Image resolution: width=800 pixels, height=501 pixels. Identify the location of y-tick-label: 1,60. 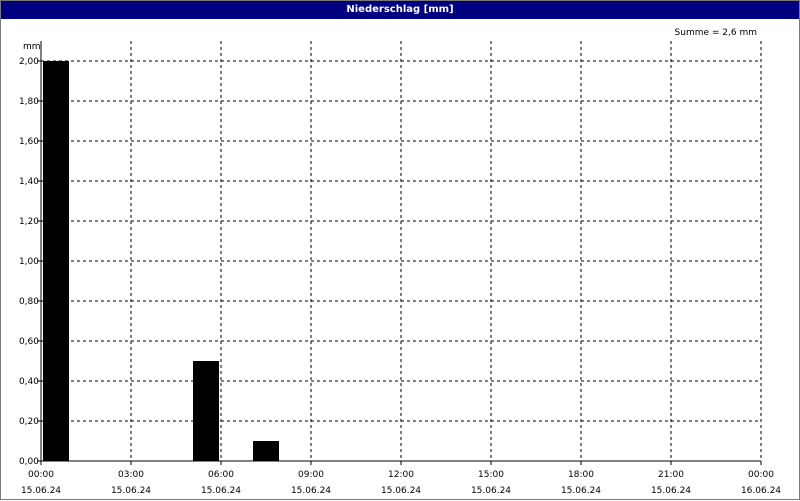
(29, 142).